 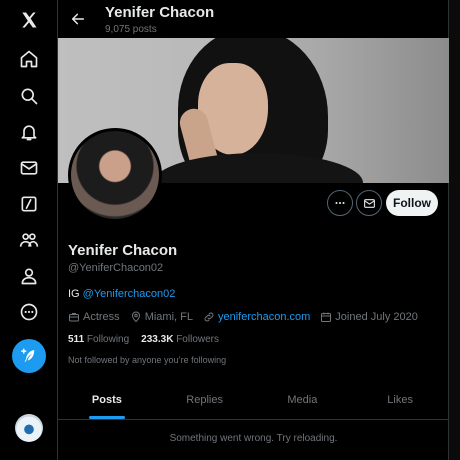 What do you see at coordinates (29, 312) in the screenshot?
I see `more-icon` at bounding box center [29, 312].